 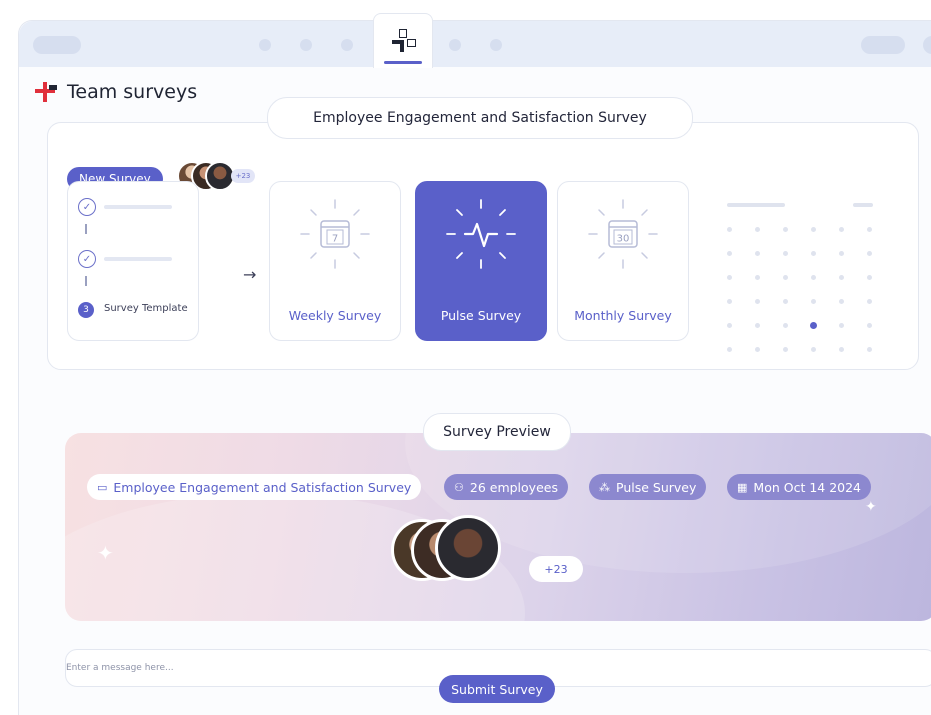 I want to click on survey-type-chip: ⁂ Pulse Survey, so click(x=648, y=487).